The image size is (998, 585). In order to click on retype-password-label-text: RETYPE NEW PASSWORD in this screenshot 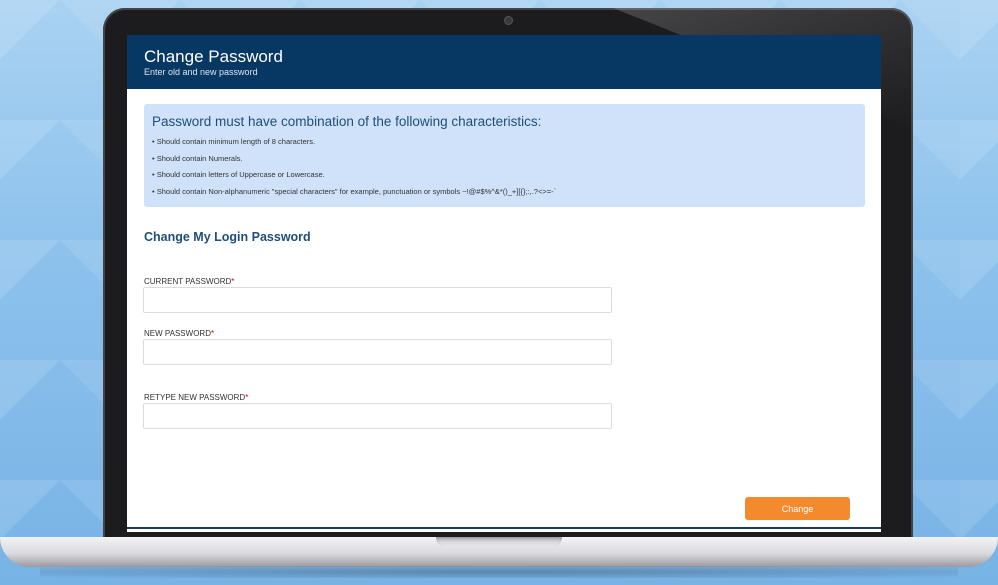, I will do `click(195, 397)`.